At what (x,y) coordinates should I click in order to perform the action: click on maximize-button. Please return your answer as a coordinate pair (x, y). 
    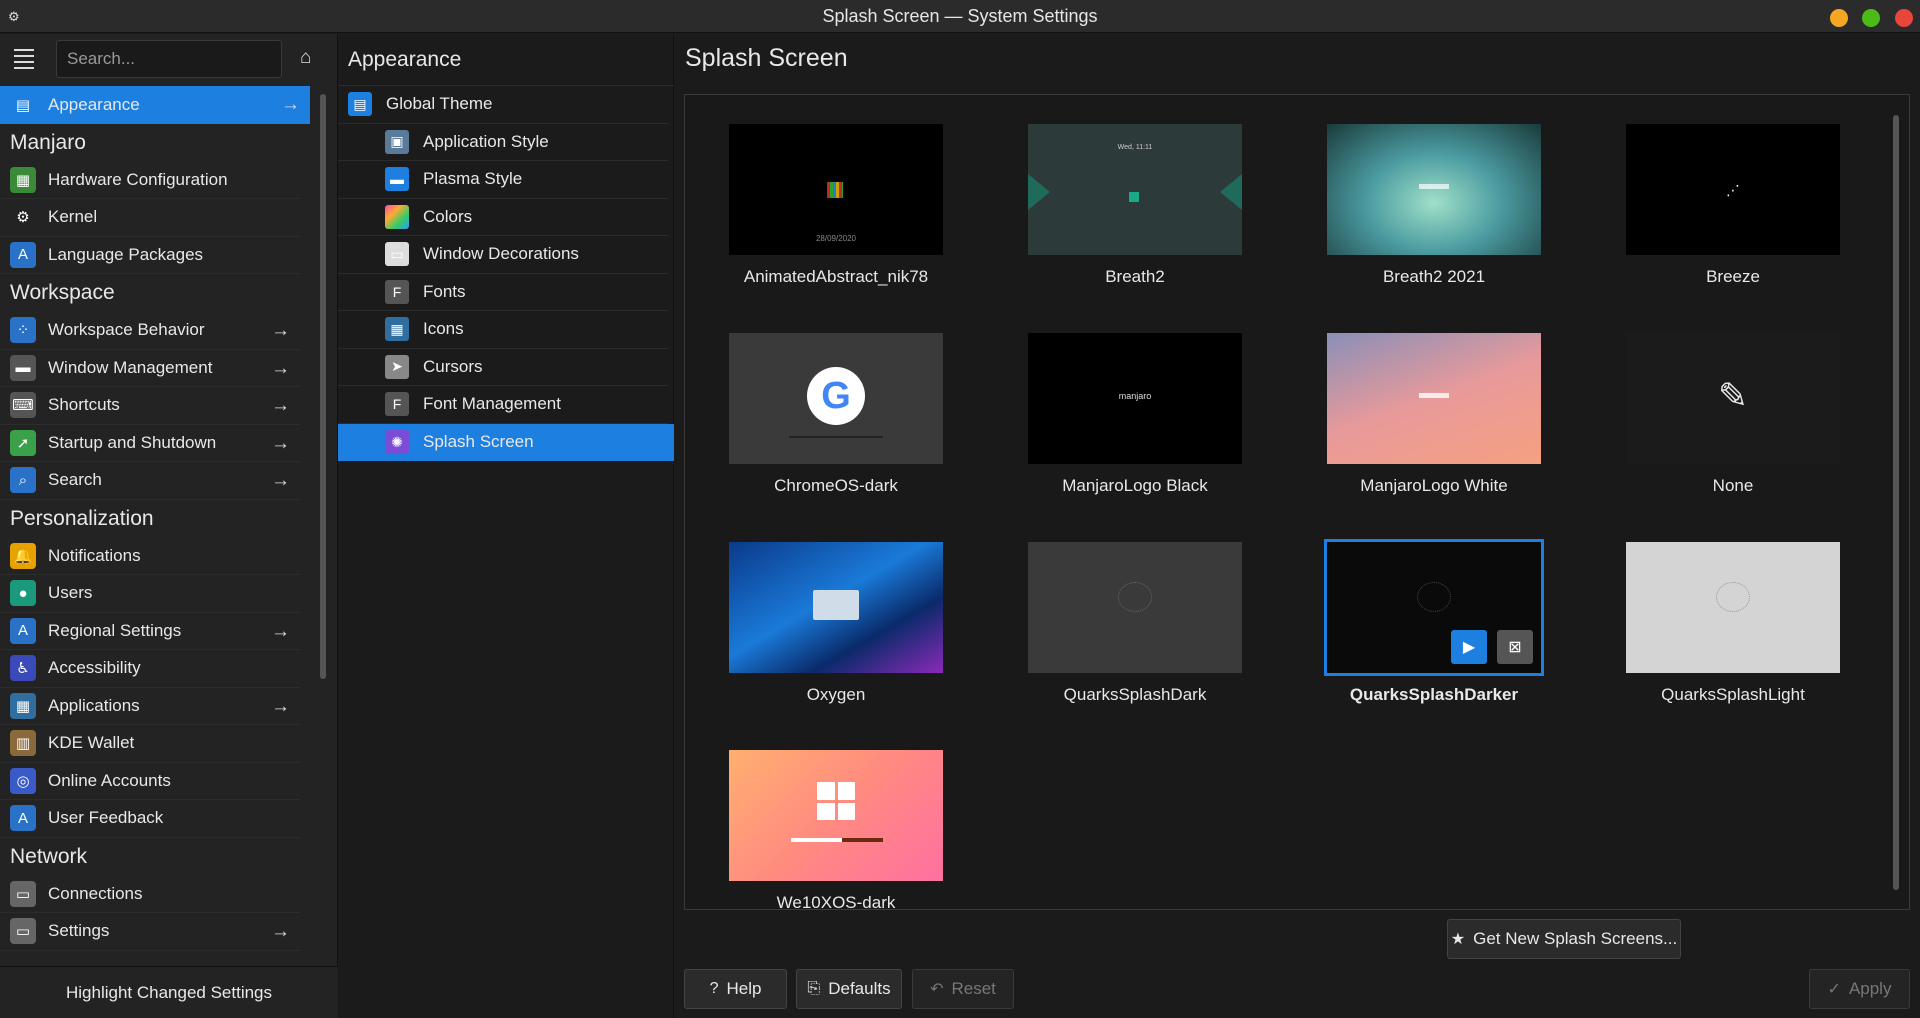
    Looking at the image, I should click on (1871, 18).